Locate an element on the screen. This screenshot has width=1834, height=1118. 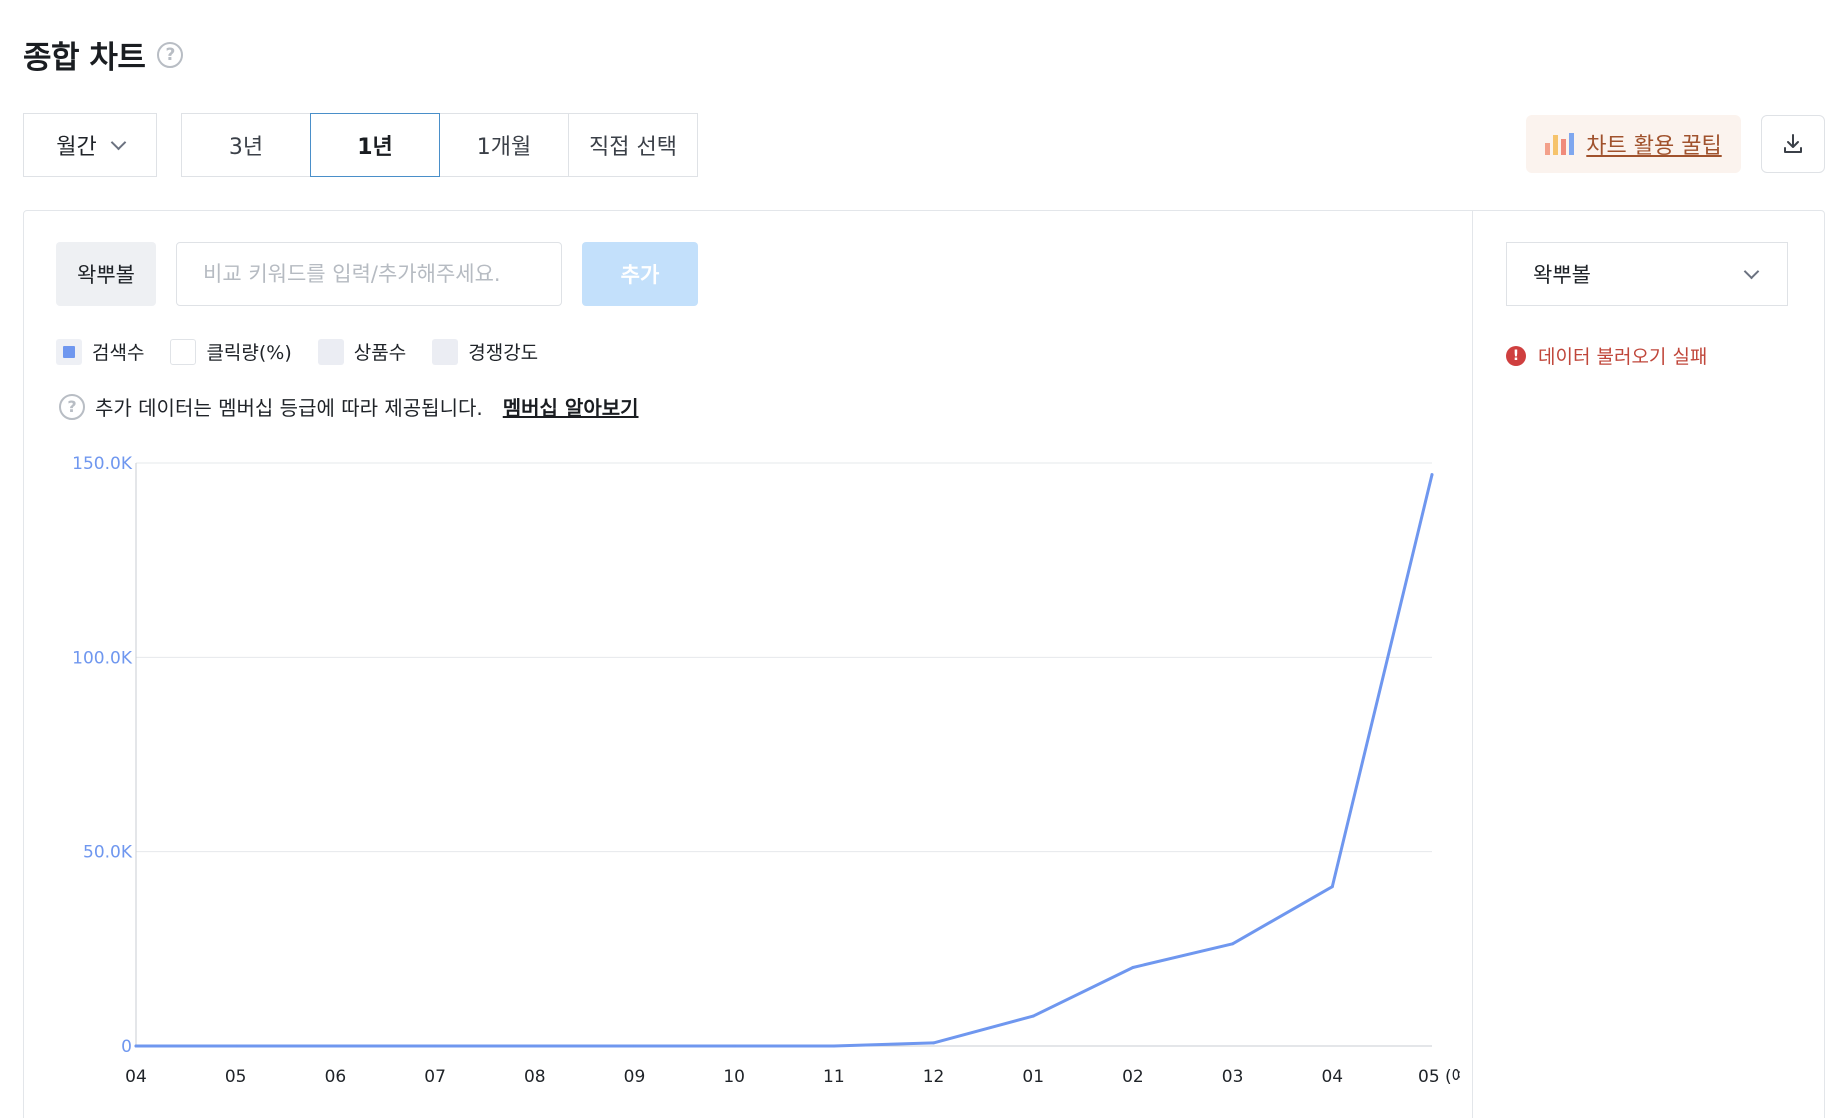
period-select-value: 월간 is located at coordinates (76, 147).